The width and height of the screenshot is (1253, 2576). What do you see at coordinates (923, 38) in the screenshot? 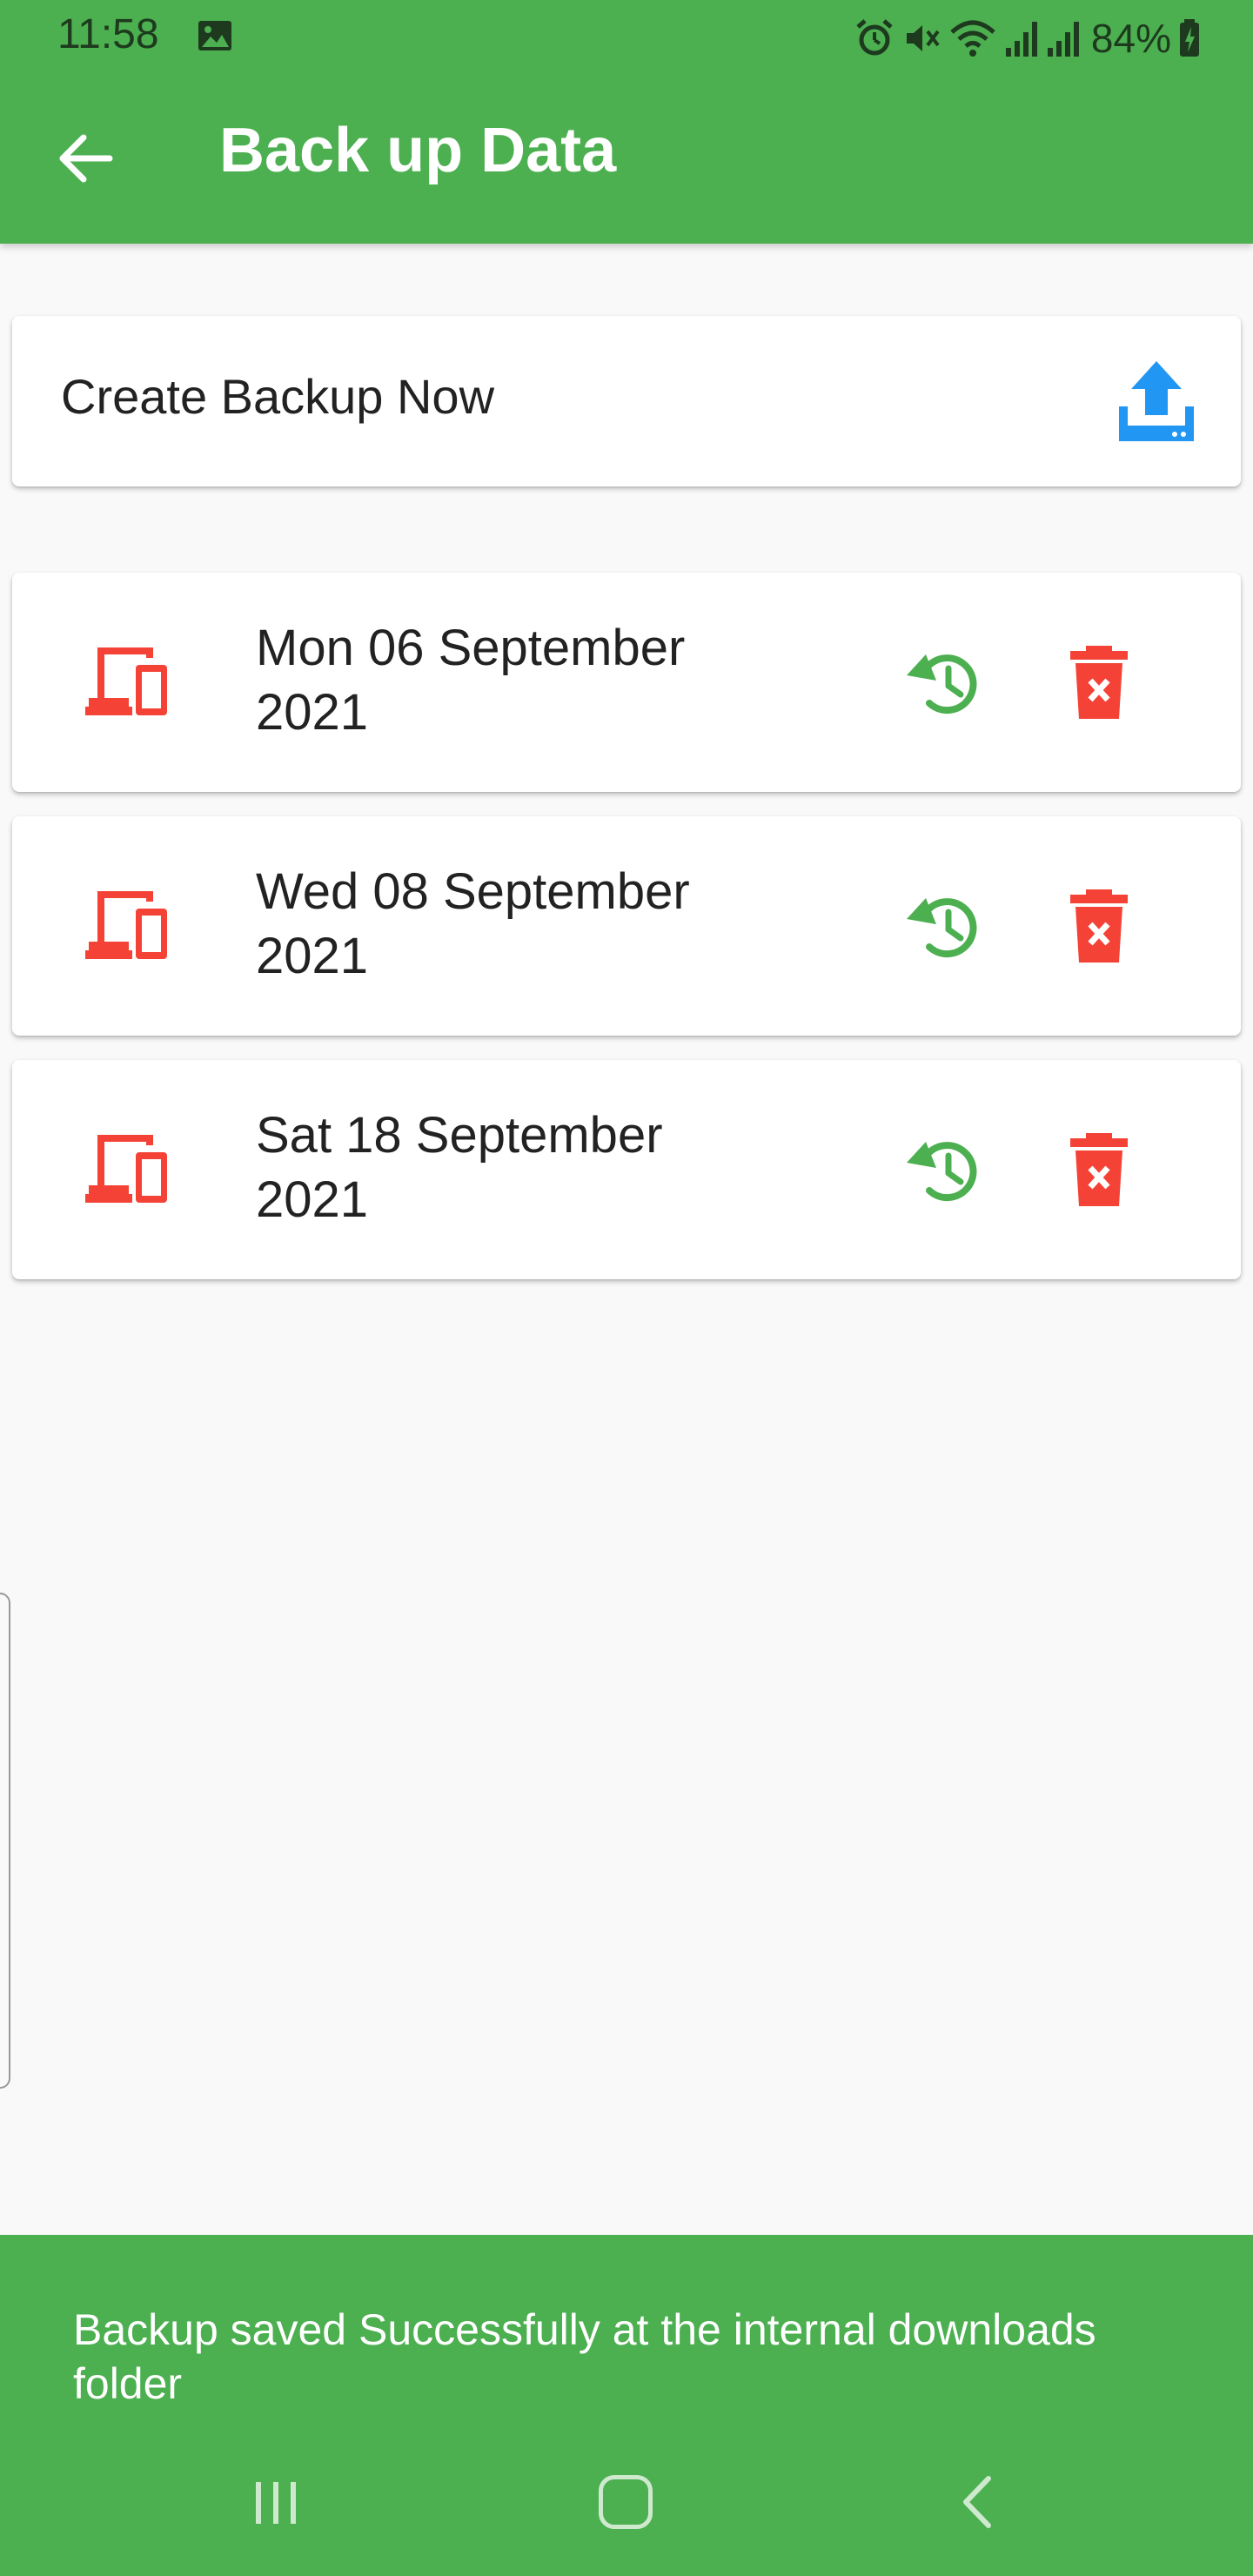
I see `mute-icon` at bounding box center [923, 38].